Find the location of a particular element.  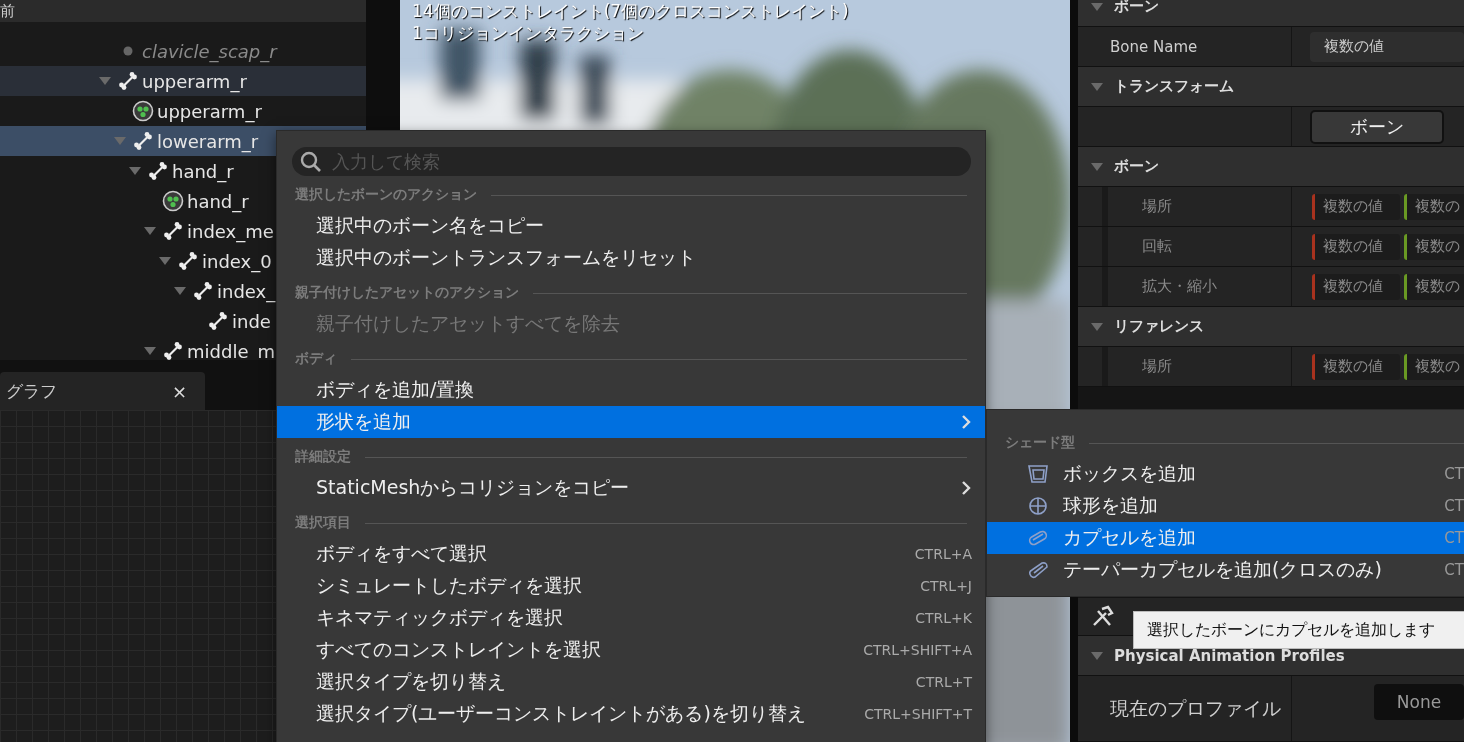

property-label: 回転 is located at coordinates (1157, 246).